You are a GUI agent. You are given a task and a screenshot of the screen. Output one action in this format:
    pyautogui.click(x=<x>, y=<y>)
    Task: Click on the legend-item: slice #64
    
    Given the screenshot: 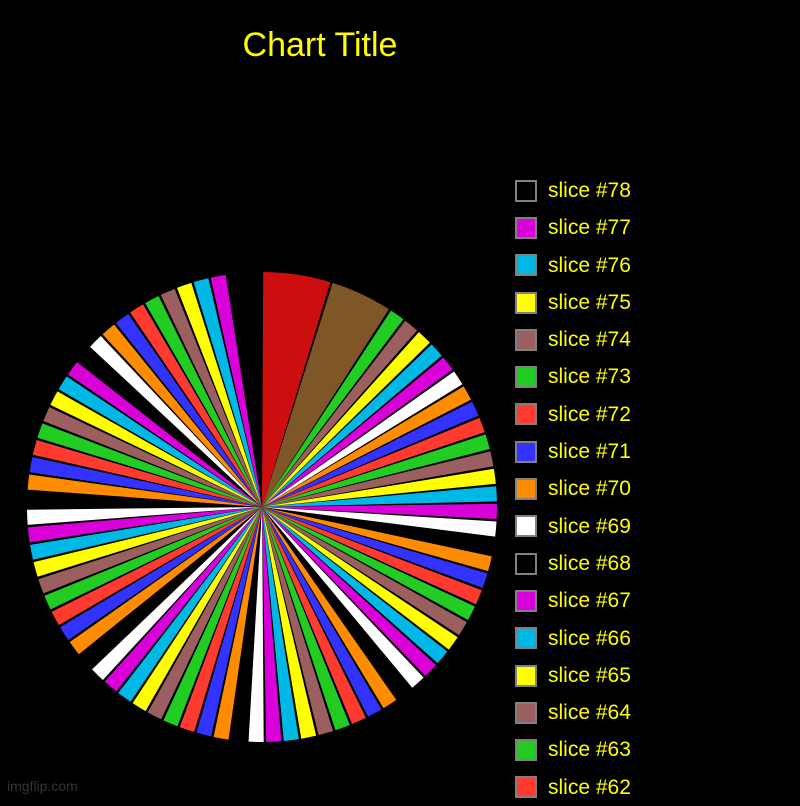 What is the action you would take?
    pyautogui.click(x=657, y=712)
    